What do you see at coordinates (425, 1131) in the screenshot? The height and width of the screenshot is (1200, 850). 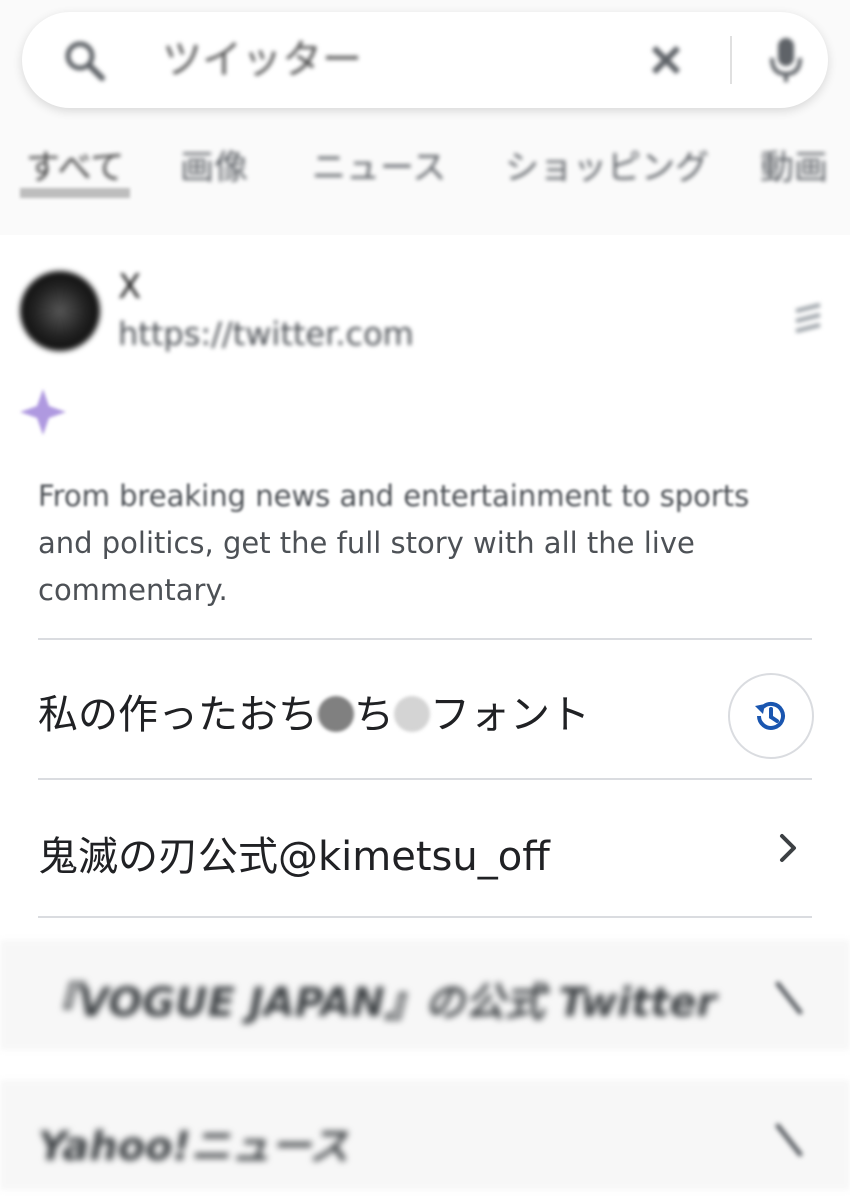 I see `suggestion-item: Yahoo!ニュース` at bounding box center [425, 1131].